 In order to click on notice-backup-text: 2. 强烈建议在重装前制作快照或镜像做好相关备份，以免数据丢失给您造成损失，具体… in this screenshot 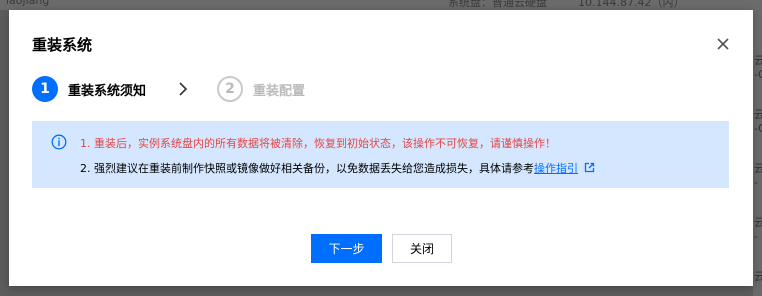, I will do `click(337, 168)`.